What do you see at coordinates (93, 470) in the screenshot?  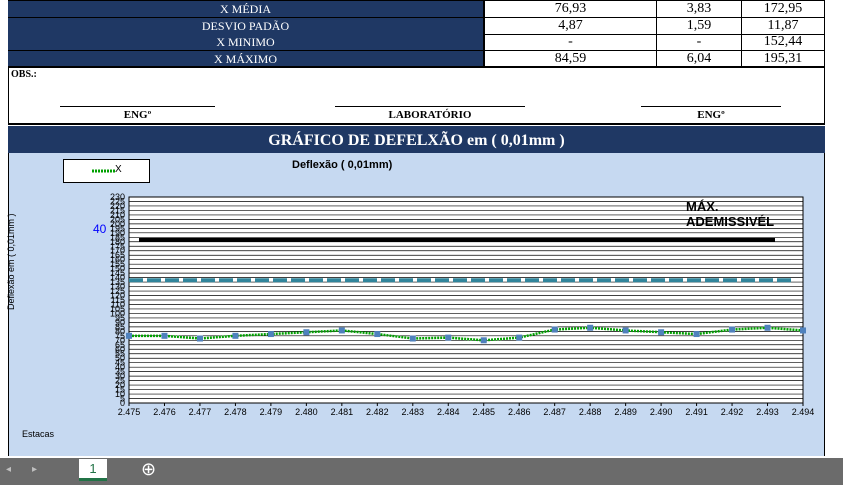 I see `sheet-tab-1: 1` at bounding box center [93, 470].